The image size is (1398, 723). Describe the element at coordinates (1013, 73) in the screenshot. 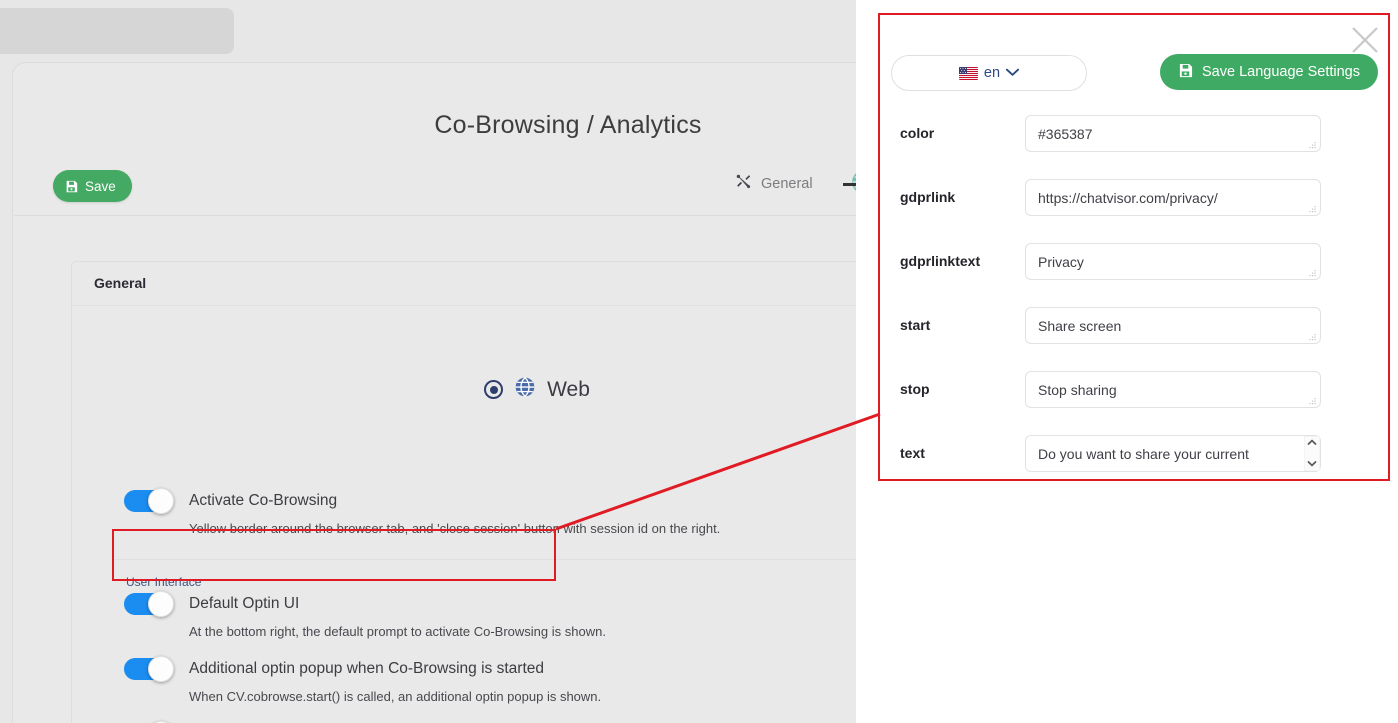

I see `chevron-down-icon` at that location.